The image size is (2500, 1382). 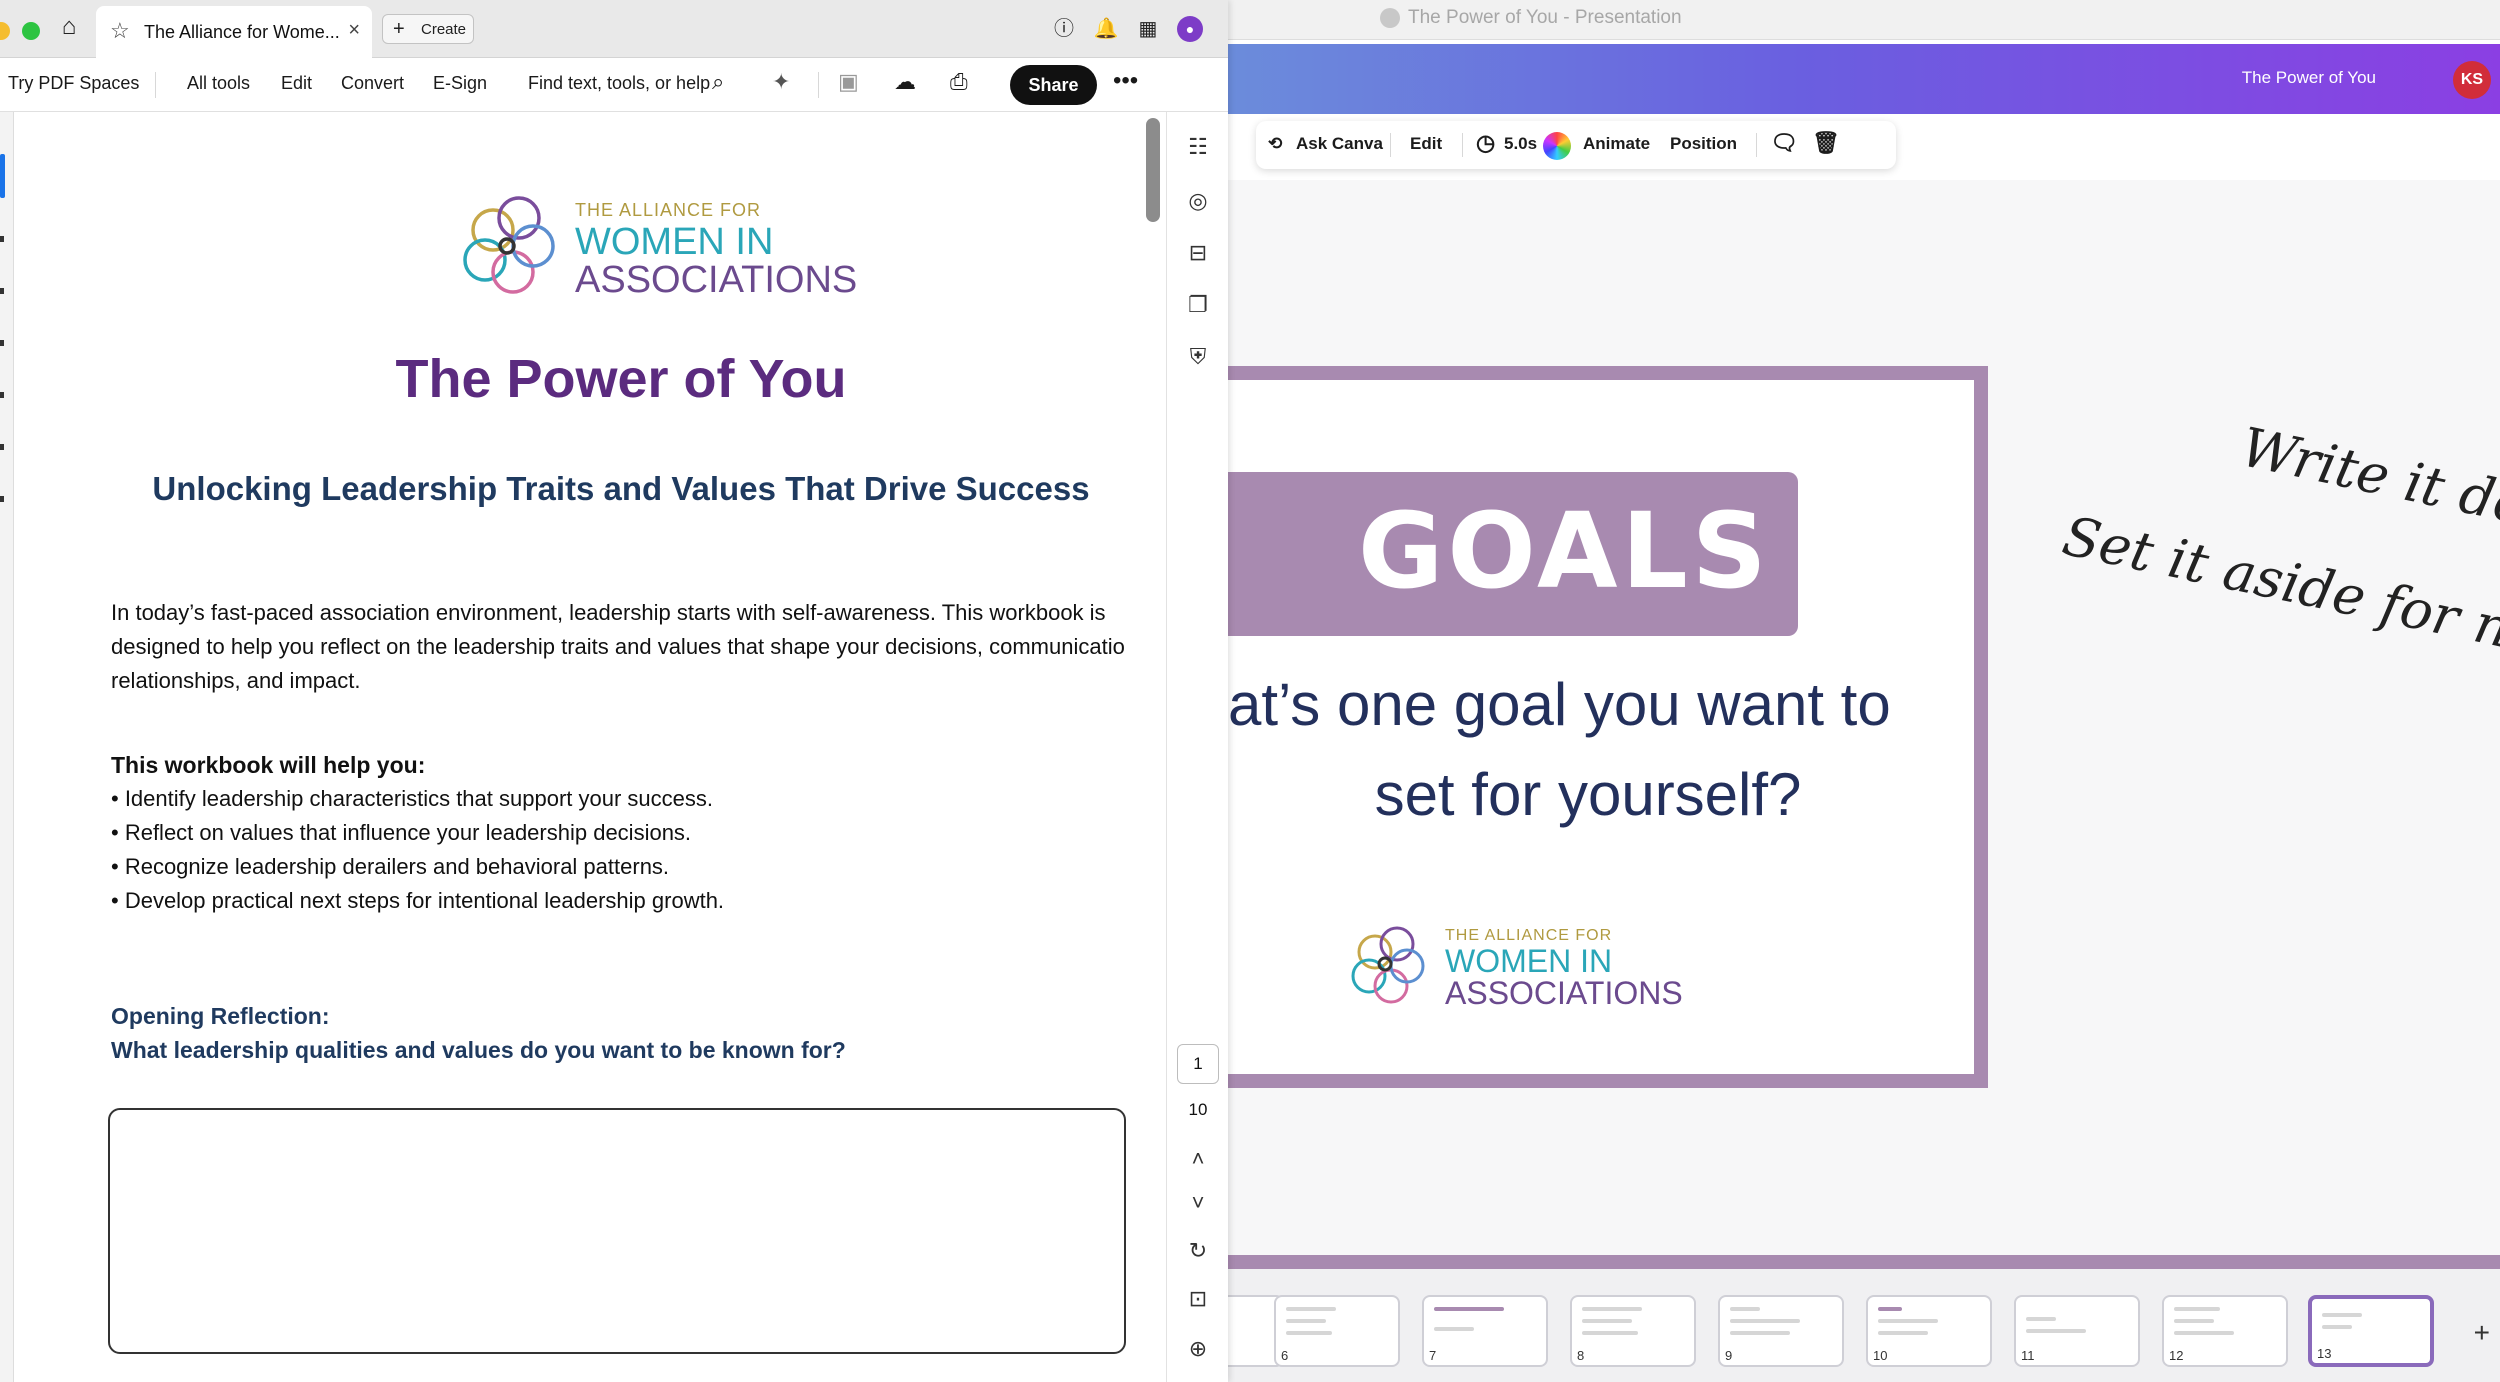 What do you see at coordinates (1198, 1159) in the screenshot?
I see `chevron-up-icon: ˄` at bounding box center [1198, 1159].